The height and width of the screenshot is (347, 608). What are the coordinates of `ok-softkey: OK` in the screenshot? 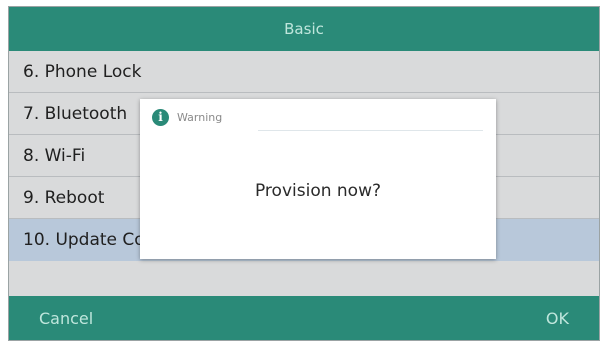 It's located at (557, 318).